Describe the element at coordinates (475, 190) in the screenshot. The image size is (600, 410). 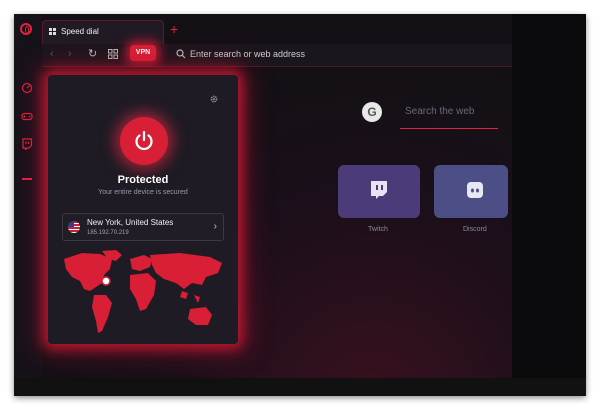
I see `discord-icon` at that location.